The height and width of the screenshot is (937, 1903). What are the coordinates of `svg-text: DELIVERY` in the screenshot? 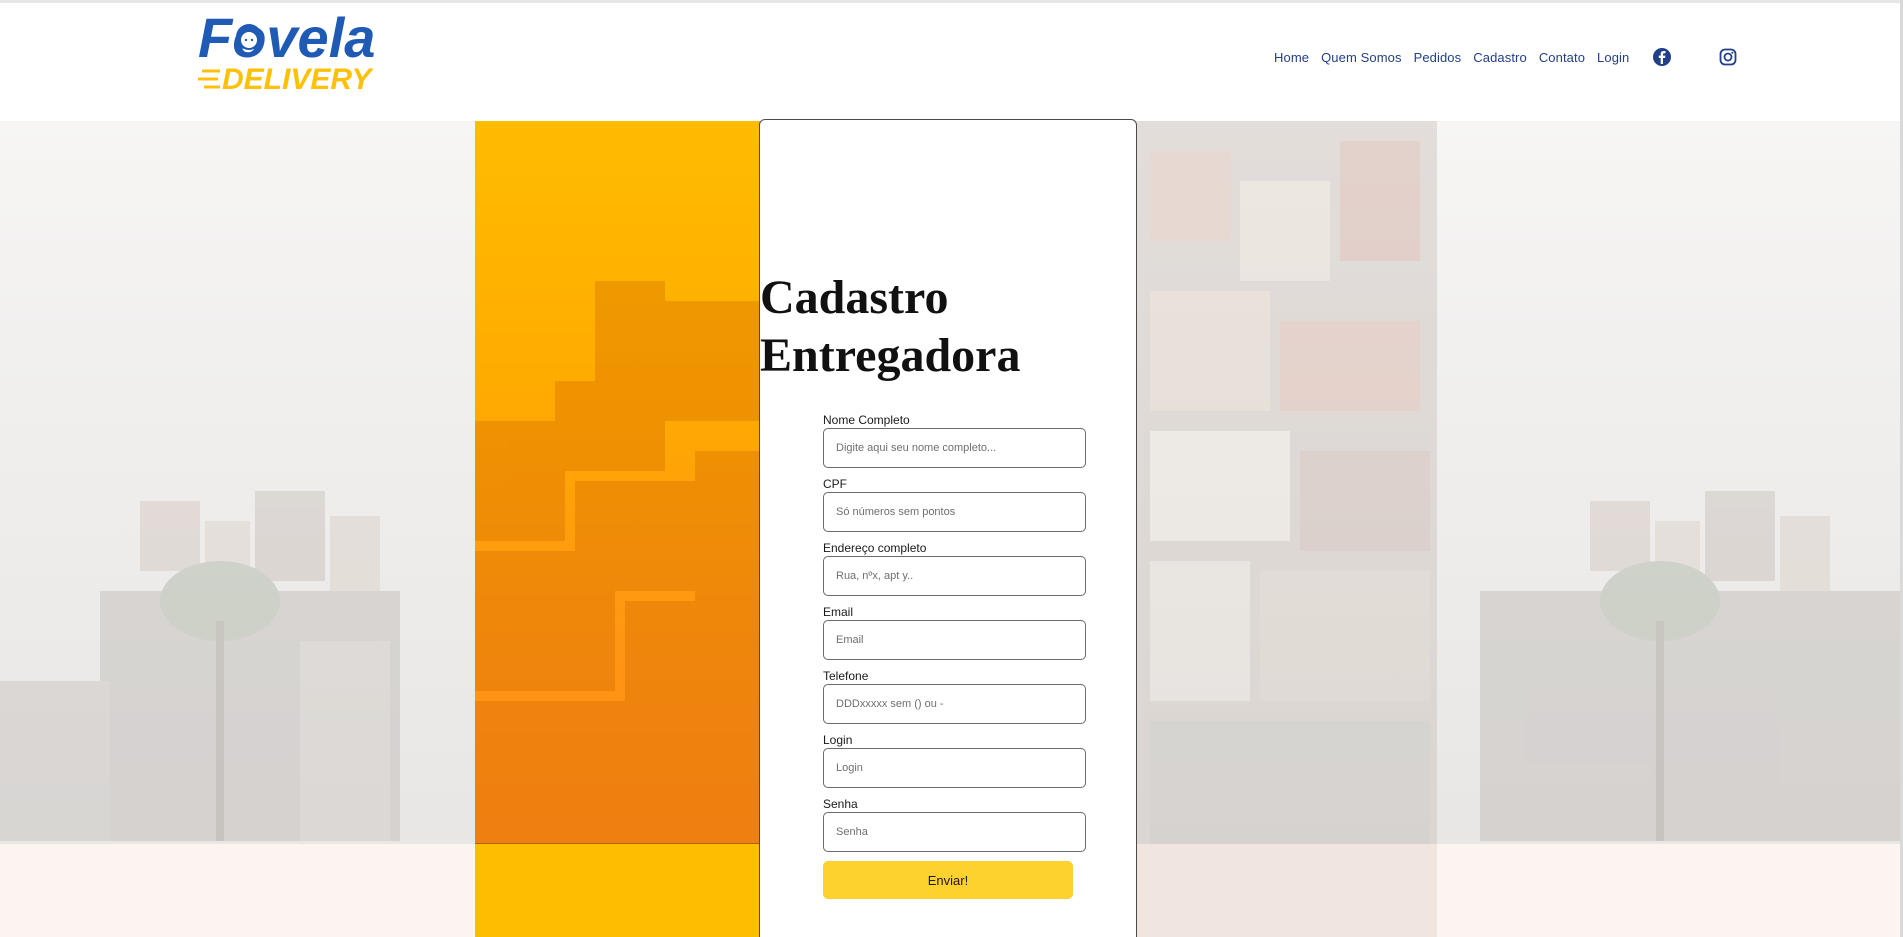 It's located at (298, 79).